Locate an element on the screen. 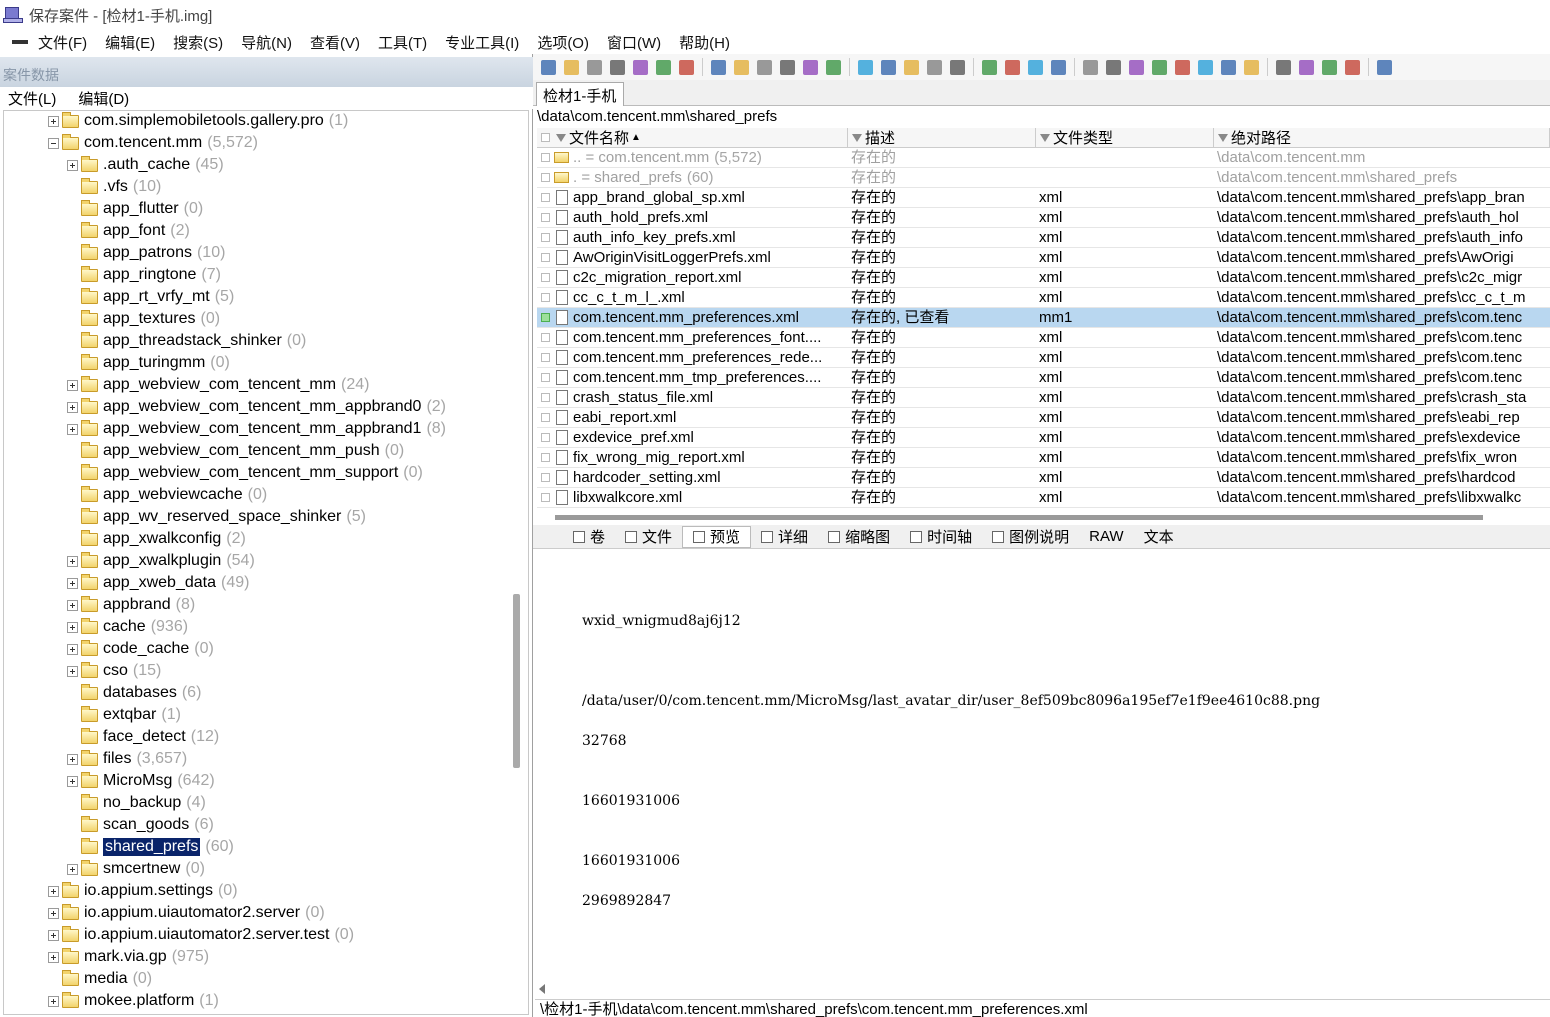 The height and width of the screenshot is (1017, 1550). tree-item: mark.via.gp (975) is located at coordinates (128, 957).